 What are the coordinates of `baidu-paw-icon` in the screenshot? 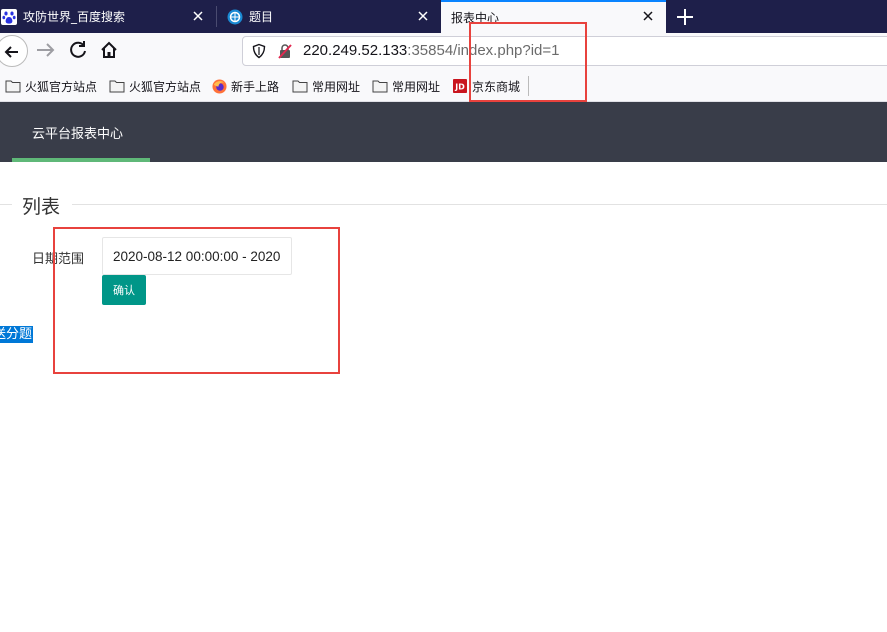 It's located at (9, 16).